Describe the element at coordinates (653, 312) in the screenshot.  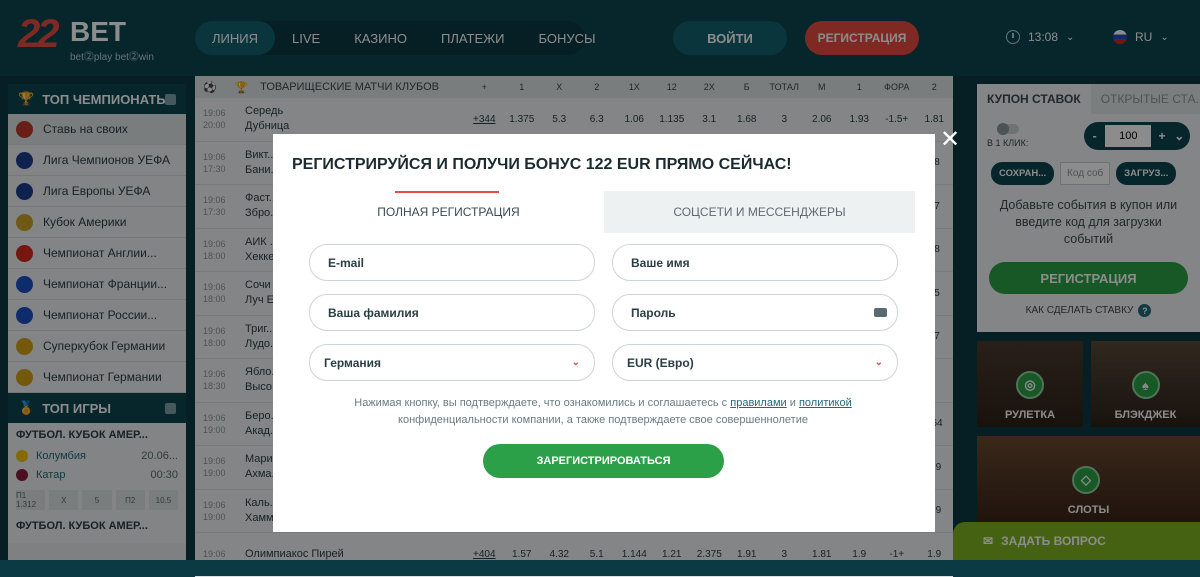
I see `password-label: Пароль` at that location.